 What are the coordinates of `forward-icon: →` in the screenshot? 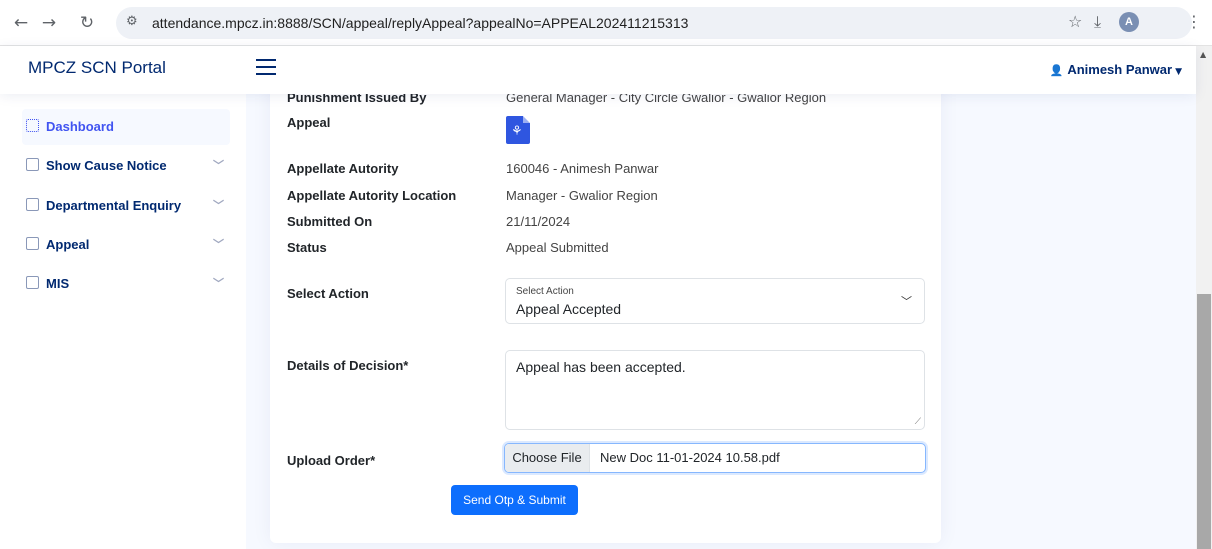 It's located at (49, 23).